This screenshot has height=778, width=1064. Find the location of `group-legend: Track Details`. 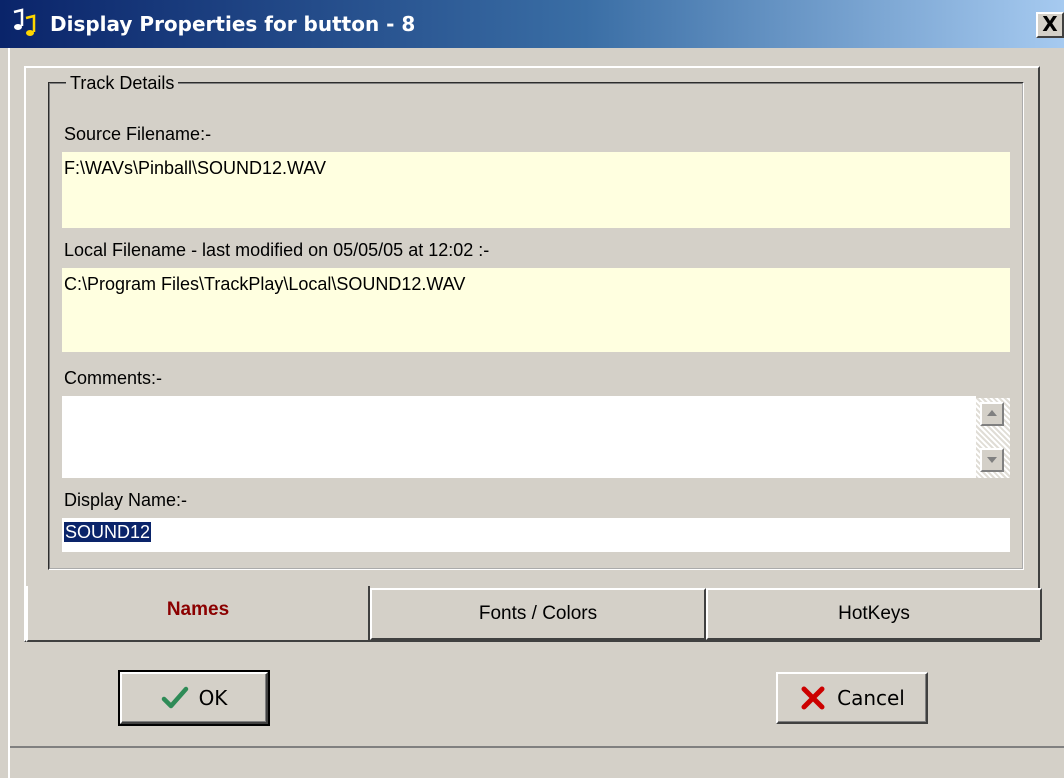

group-legend: Track Details is located at coordinates (122, 83).